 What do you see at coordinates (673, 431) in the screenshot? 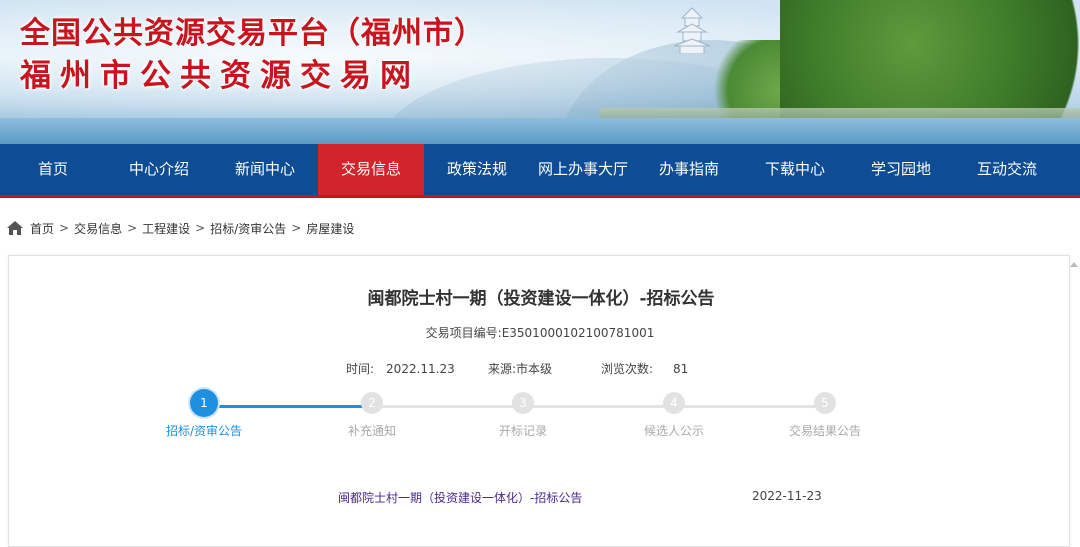
I see `step-label: 候选人公示` at bounding box center [673, 431].